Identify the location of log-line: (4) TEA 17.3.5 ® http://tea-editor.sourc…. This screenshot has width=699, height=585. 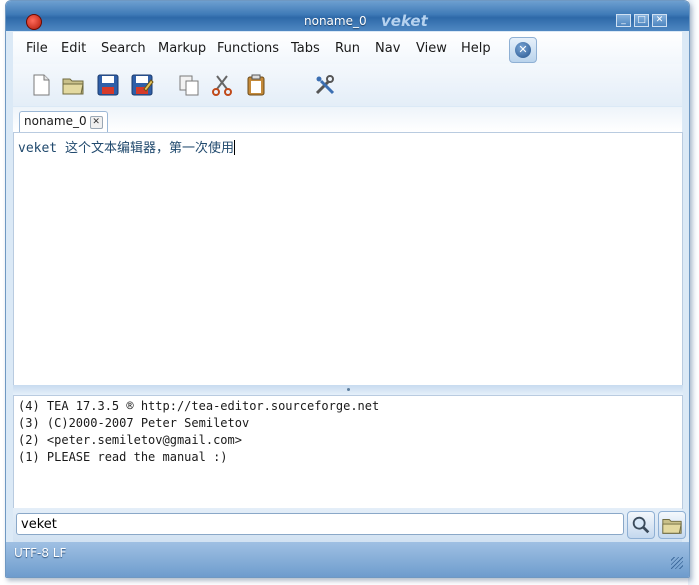
(199, 406).